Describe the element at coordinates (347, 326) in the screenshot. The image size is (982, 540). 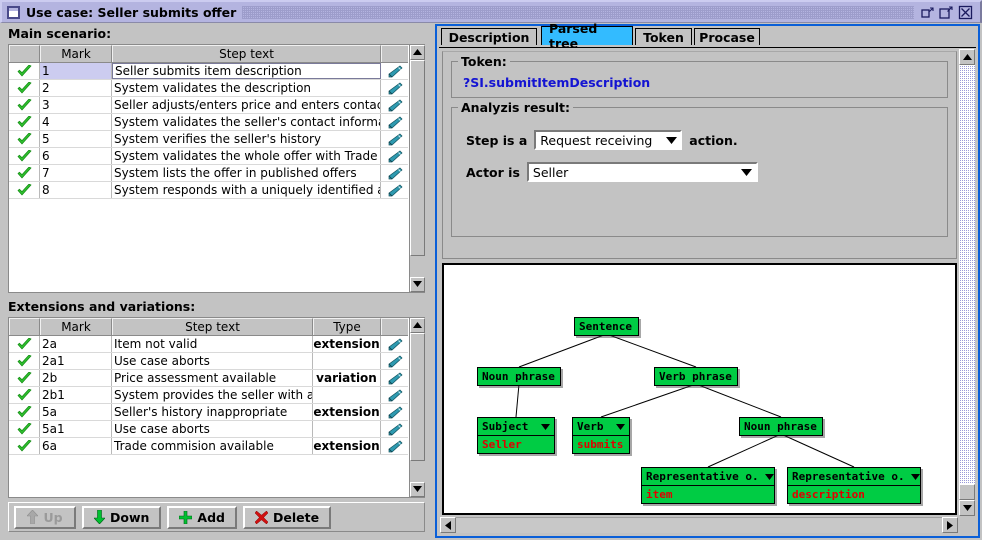
I see `column-header-type: Type` at that location.